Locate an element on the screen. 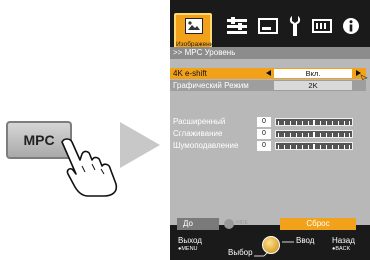 The height and width of the screenshot is (260, 370). tab-settings is located at coordinates (237, 26).